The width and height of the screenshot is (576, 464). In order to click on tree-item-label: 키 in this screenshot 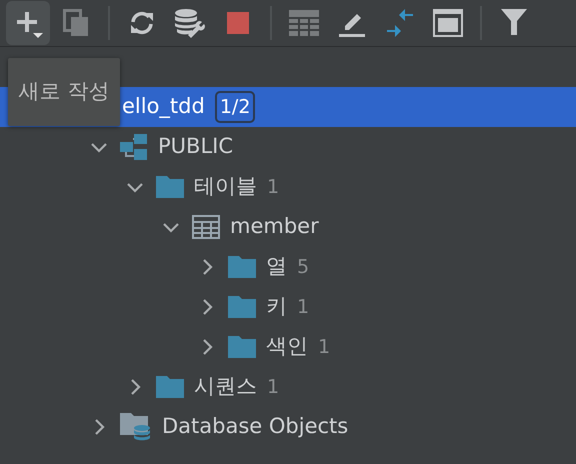, I will do `click(276, 307)`.